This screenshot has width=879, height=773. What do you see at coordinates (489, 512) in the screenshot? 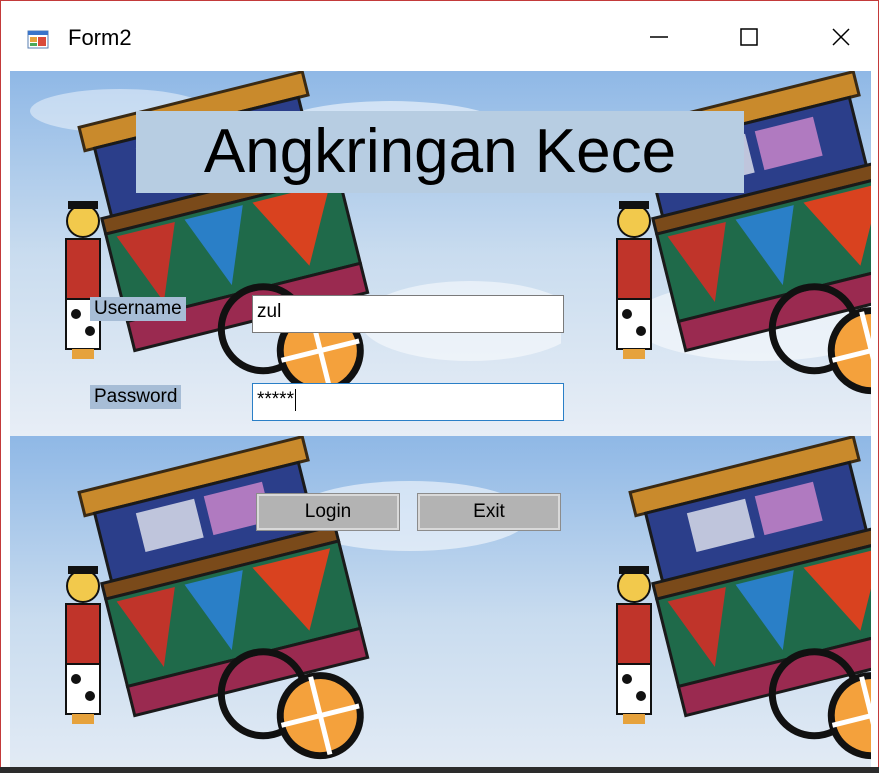
I see `exit-button: Exit` at bounding box center [489, 512].